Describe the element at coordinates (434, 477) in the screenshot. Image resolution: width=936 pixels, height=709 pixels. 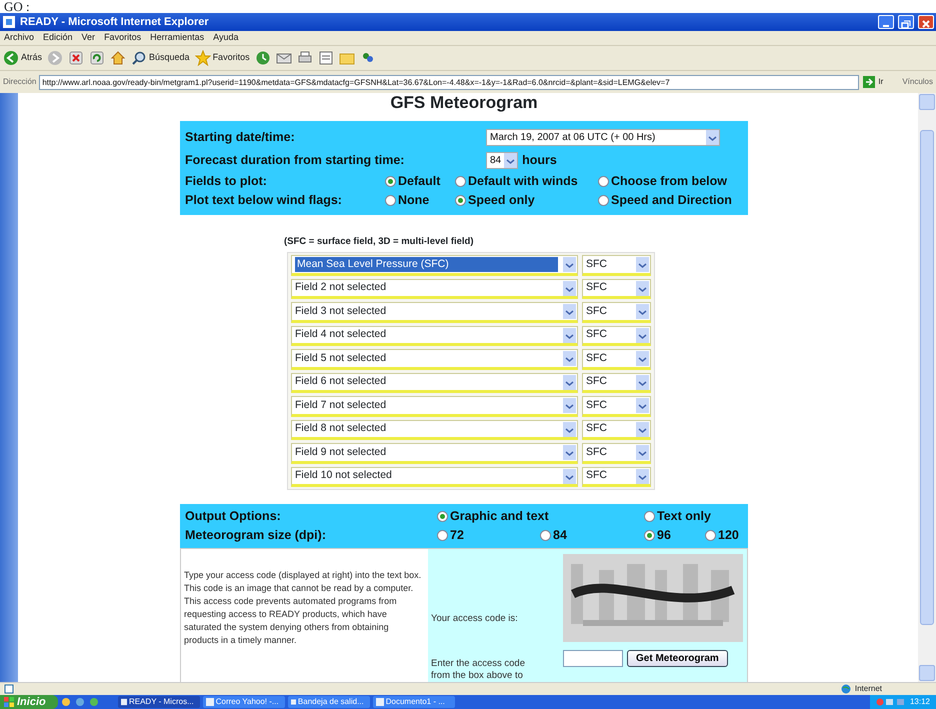
I see `field-select: Field 10 not selected` at that location.